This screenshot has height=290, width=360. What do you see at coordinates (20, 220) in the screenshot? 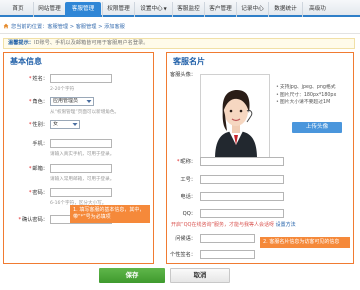
I see `required-icon: *` at bounding box center [20, 220].